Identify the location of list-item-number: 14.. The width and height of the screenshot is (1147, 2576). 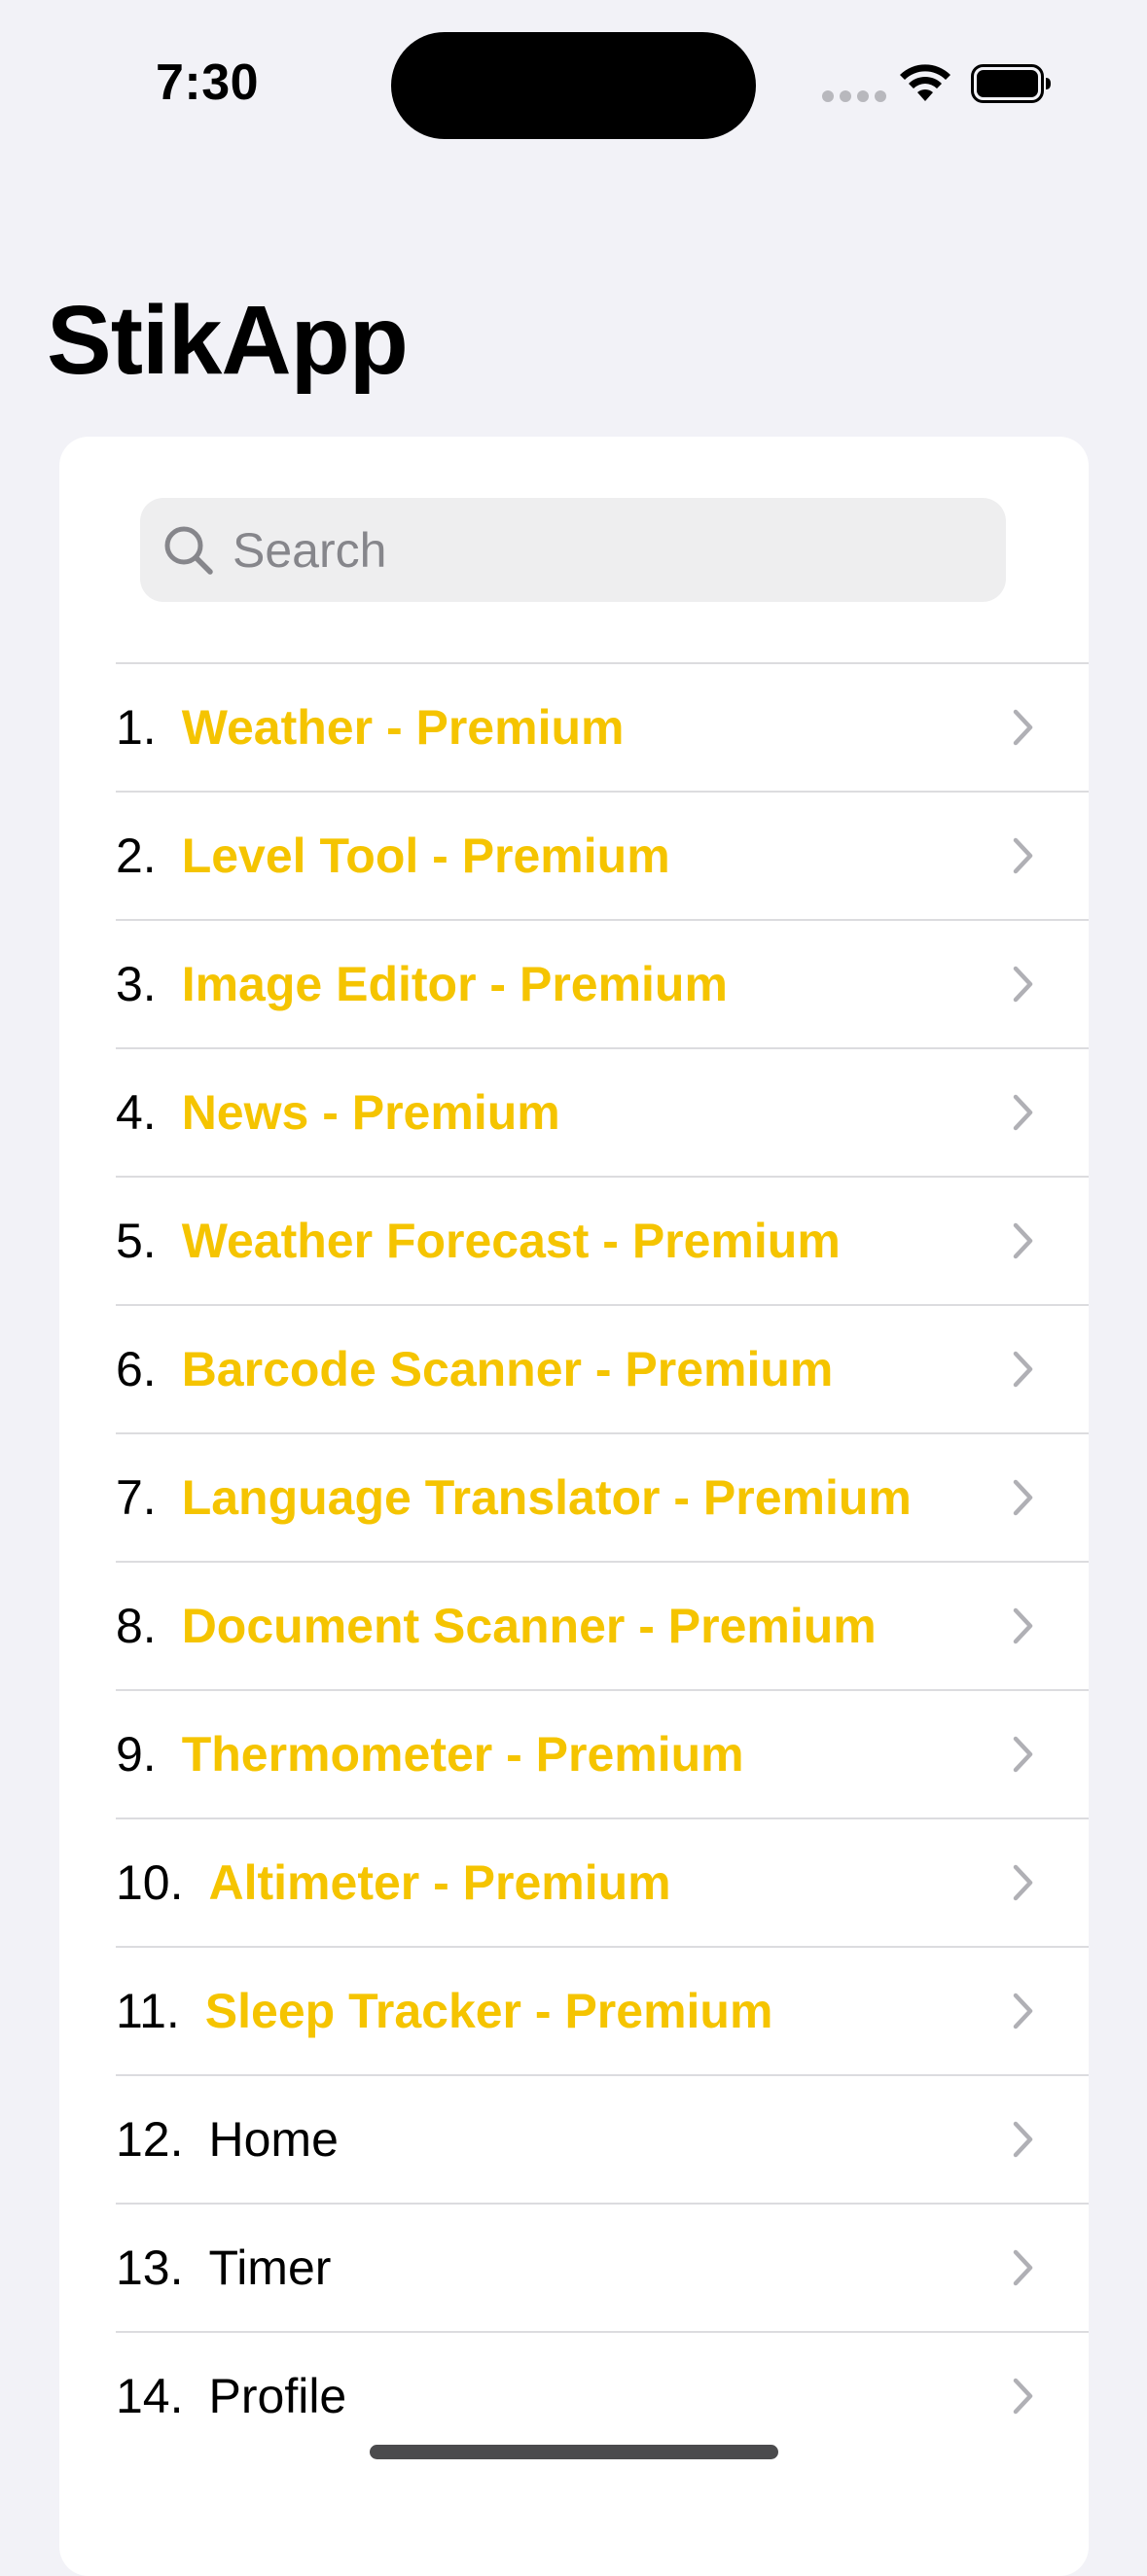
(150, 2396).